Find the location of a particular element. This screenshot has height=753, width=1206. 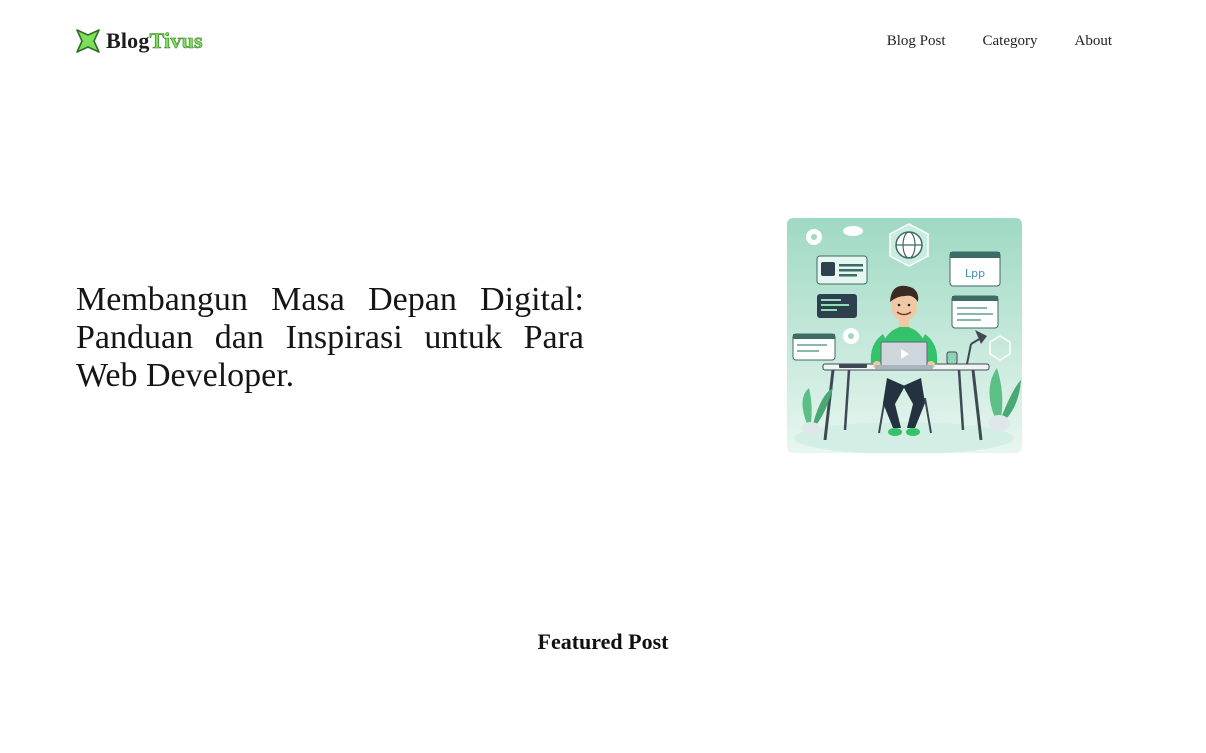

featured-post-heading: Featured Post is located at coordinates (603, 641).